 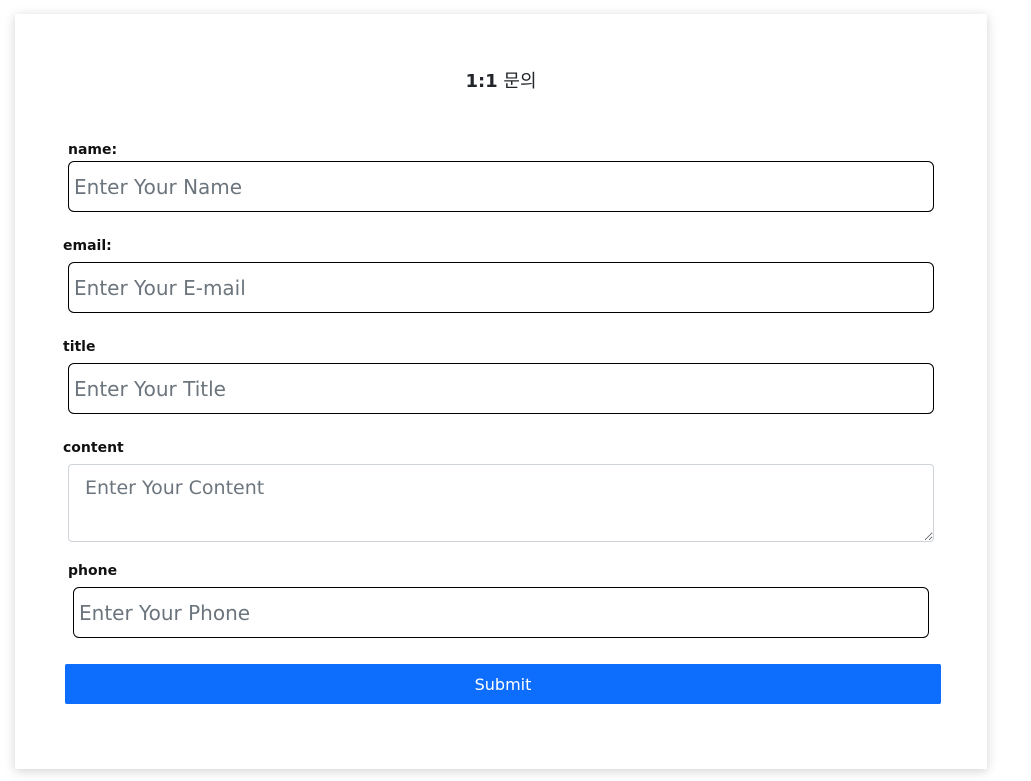 What do you see at coordinates (87, 246) in the screenshot?
I see `email-label: email:` at bounding box center [87, 246].